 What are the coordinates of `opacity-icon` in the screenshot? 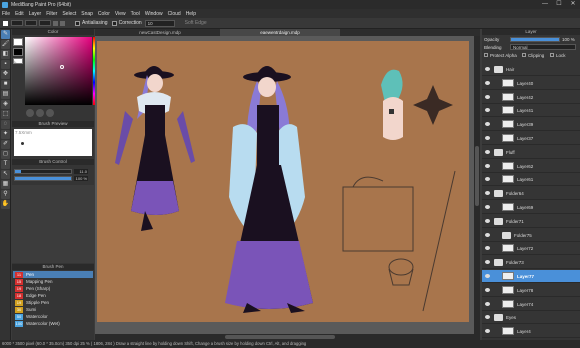 It's located at (62, 23).